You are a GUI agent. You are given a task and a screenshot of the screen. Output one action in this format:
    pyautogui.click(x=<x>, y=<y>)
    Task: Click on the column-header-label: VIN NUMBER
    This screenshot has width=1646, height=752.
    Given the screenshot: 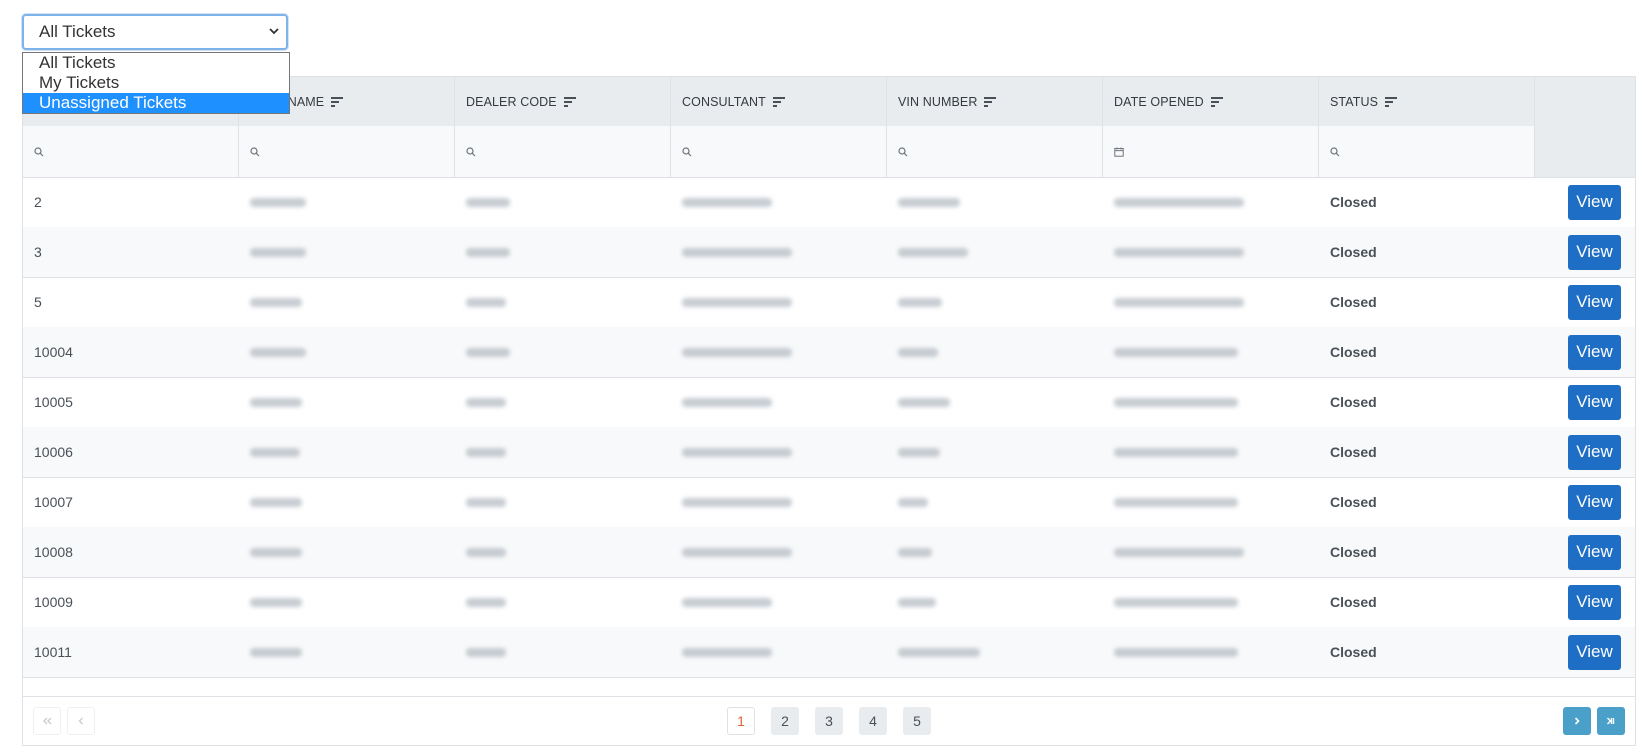 What is the action you would take?
    pyautogui.click(x=938, y=101)
    